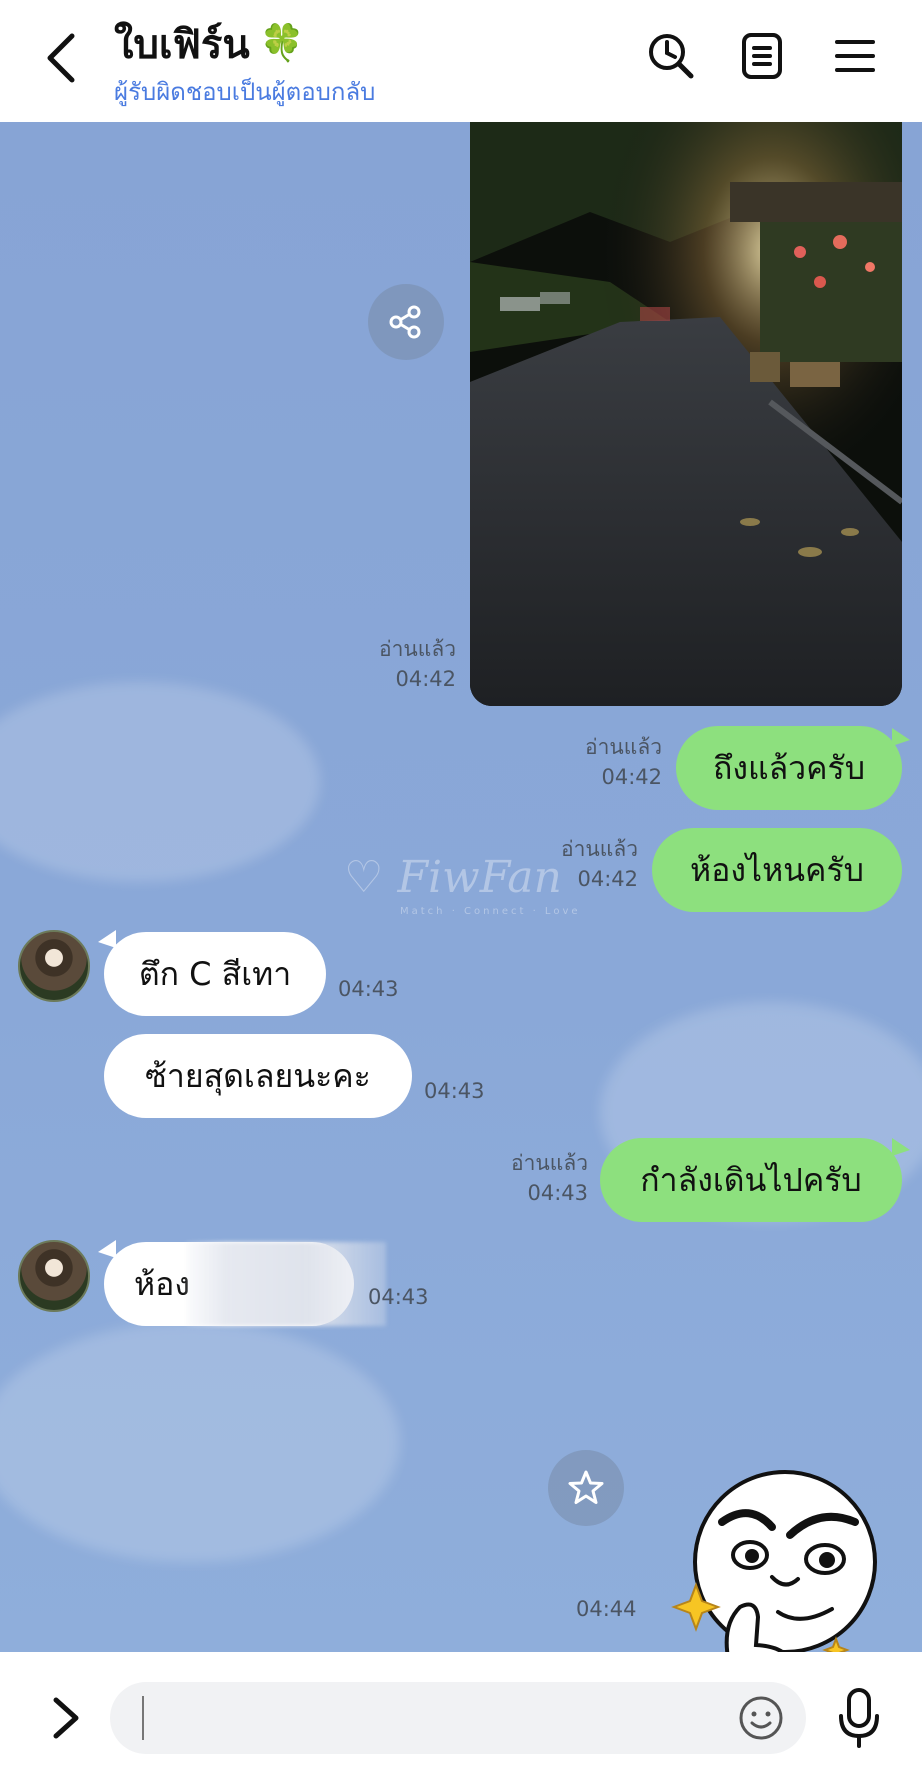  What do you see at coordinates (479, 877) in the screenshot?
I see `watermark-text: FiwFan` at bounding box center [479, 877].